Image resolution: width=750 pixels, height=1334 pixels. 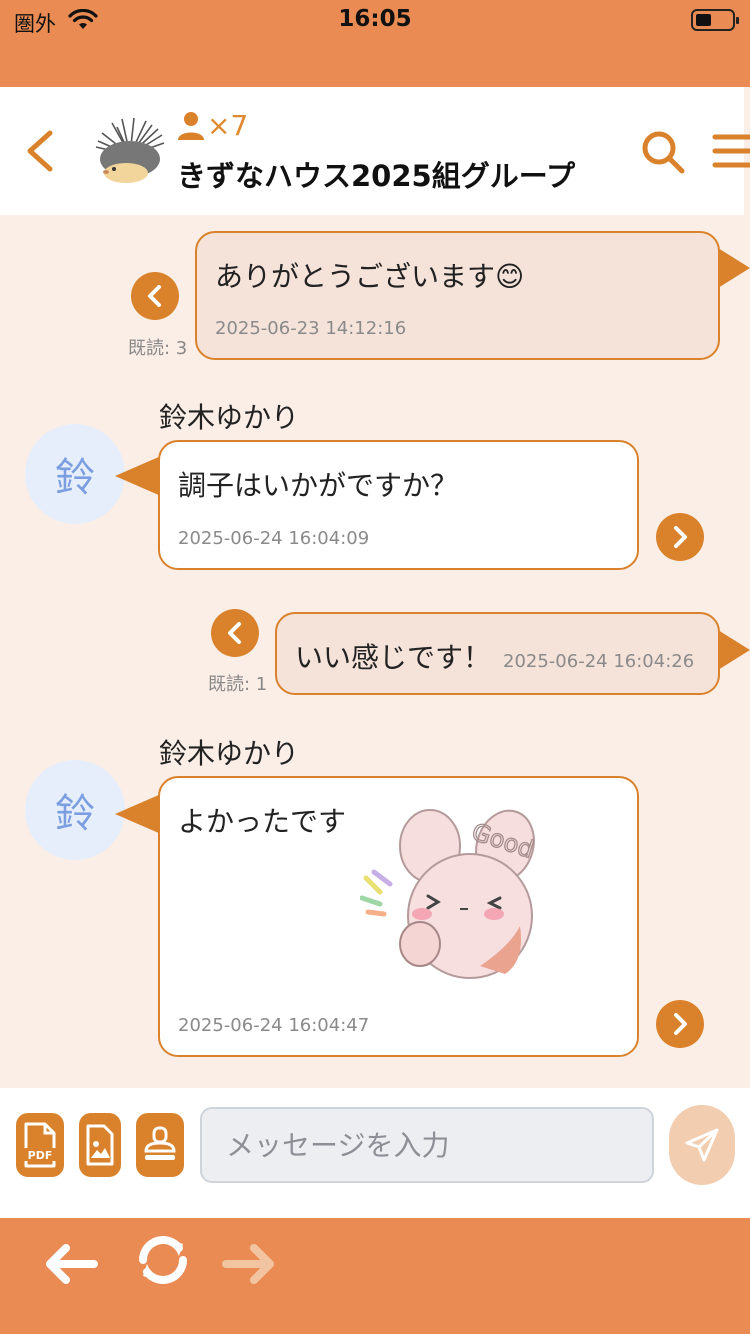 I want to click on person-icon, so click(x=191, y=126).